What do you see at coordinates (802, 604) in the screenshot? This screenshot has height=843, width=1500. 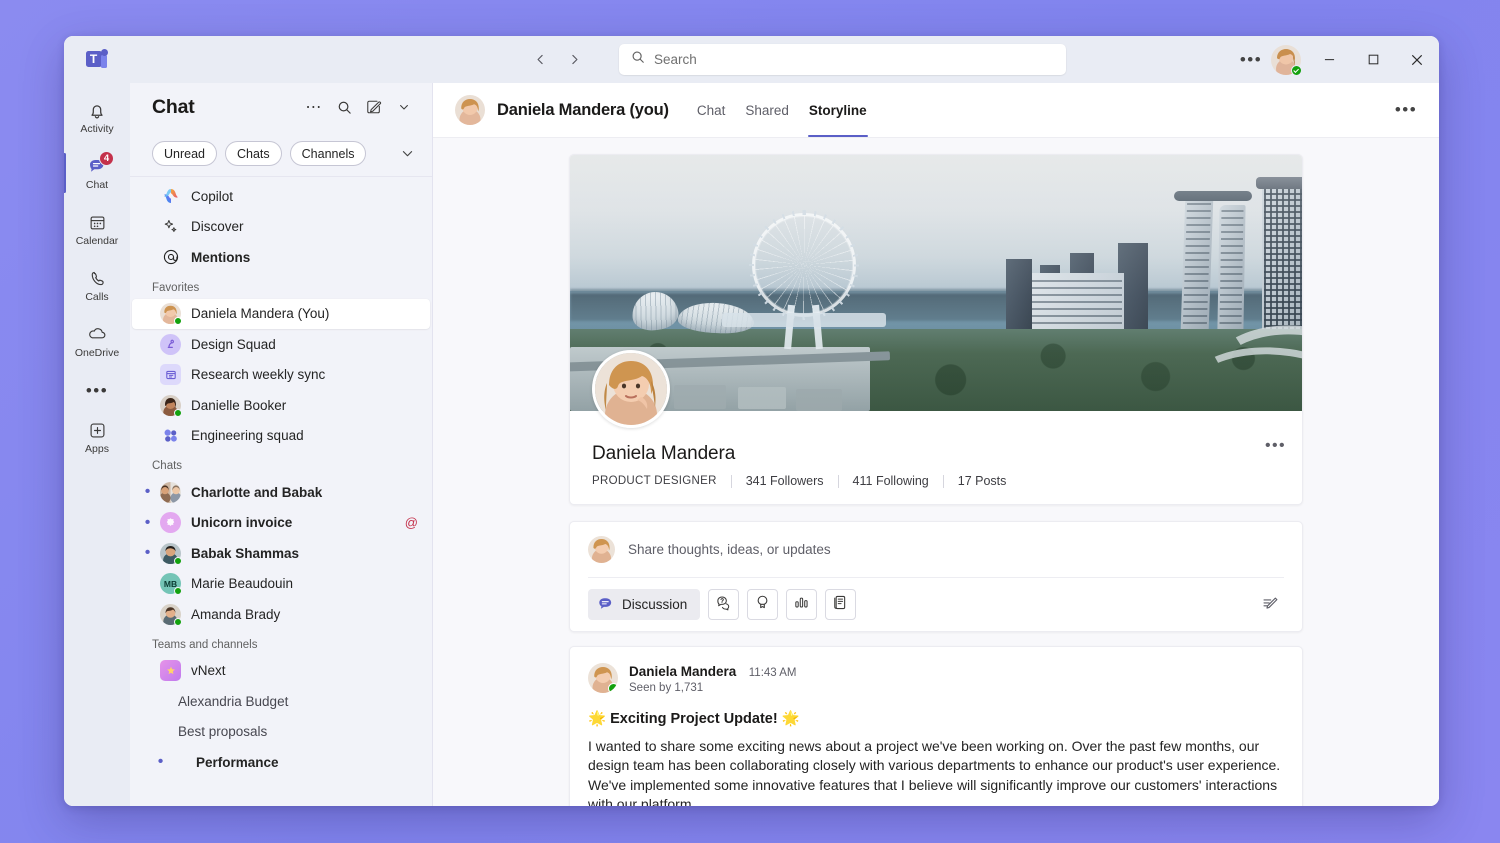 I see `poll-button` at bounding box center [802, 604].